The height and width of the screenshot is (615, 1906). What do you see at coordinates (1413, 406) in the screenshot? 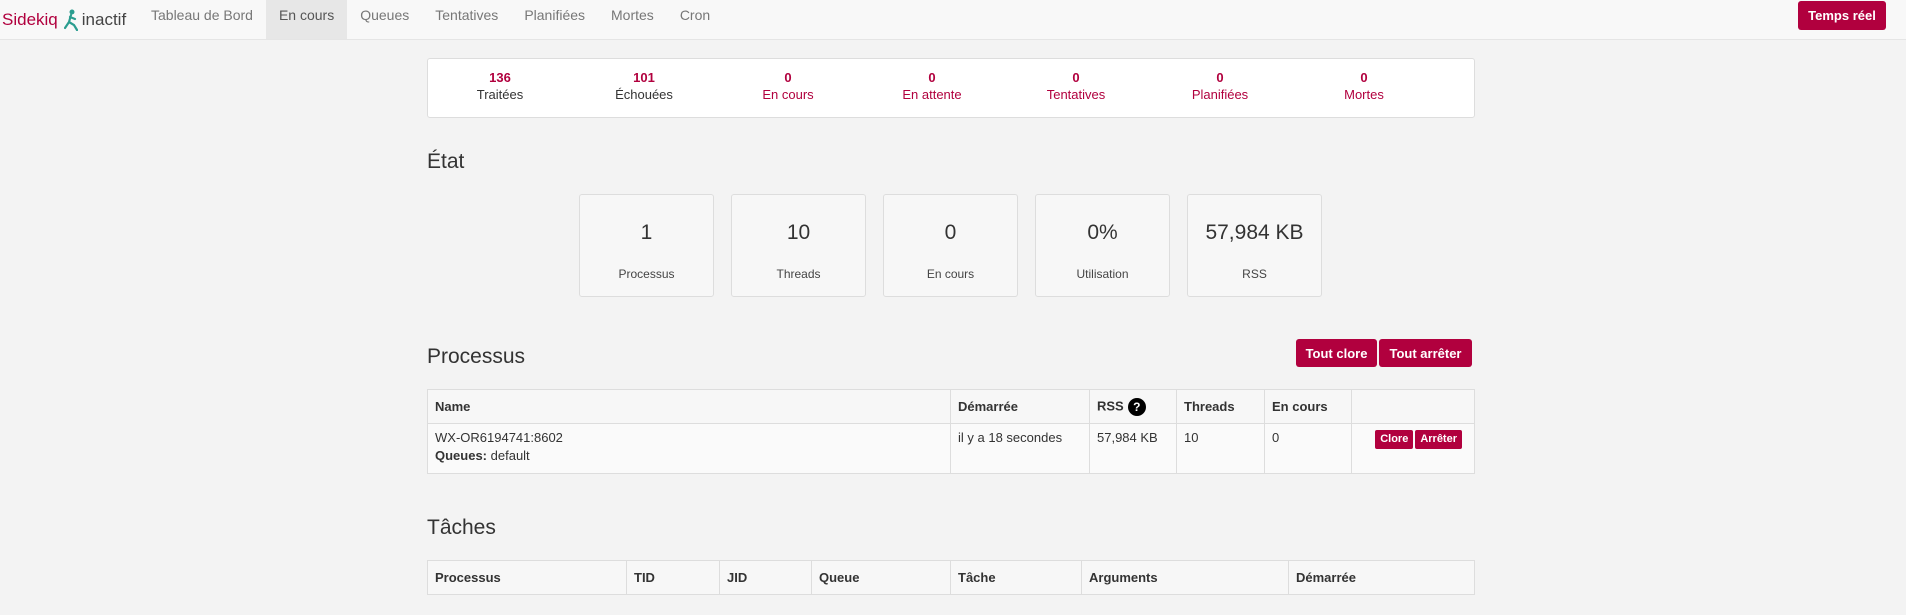
I see `column-header` at bounding box center [1413, 406].